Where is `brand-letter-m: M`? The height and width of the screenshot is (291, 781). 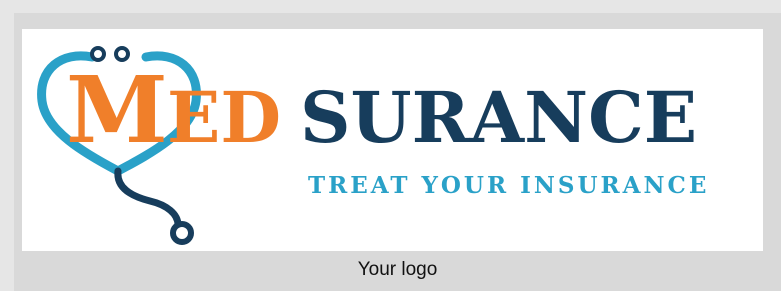
brand-letter-m: M is located at coordinates (117, 110).